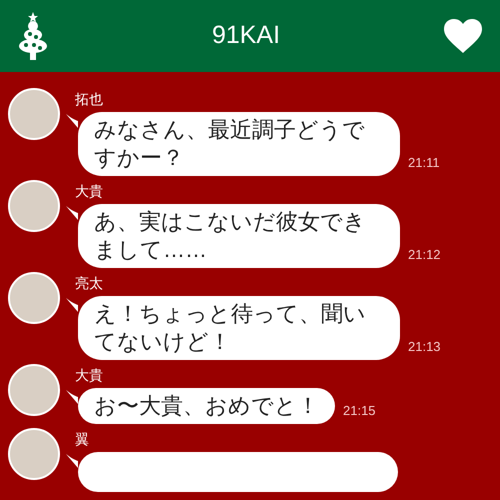  I want to click on sender-name: 亮太, so click(89, 283).